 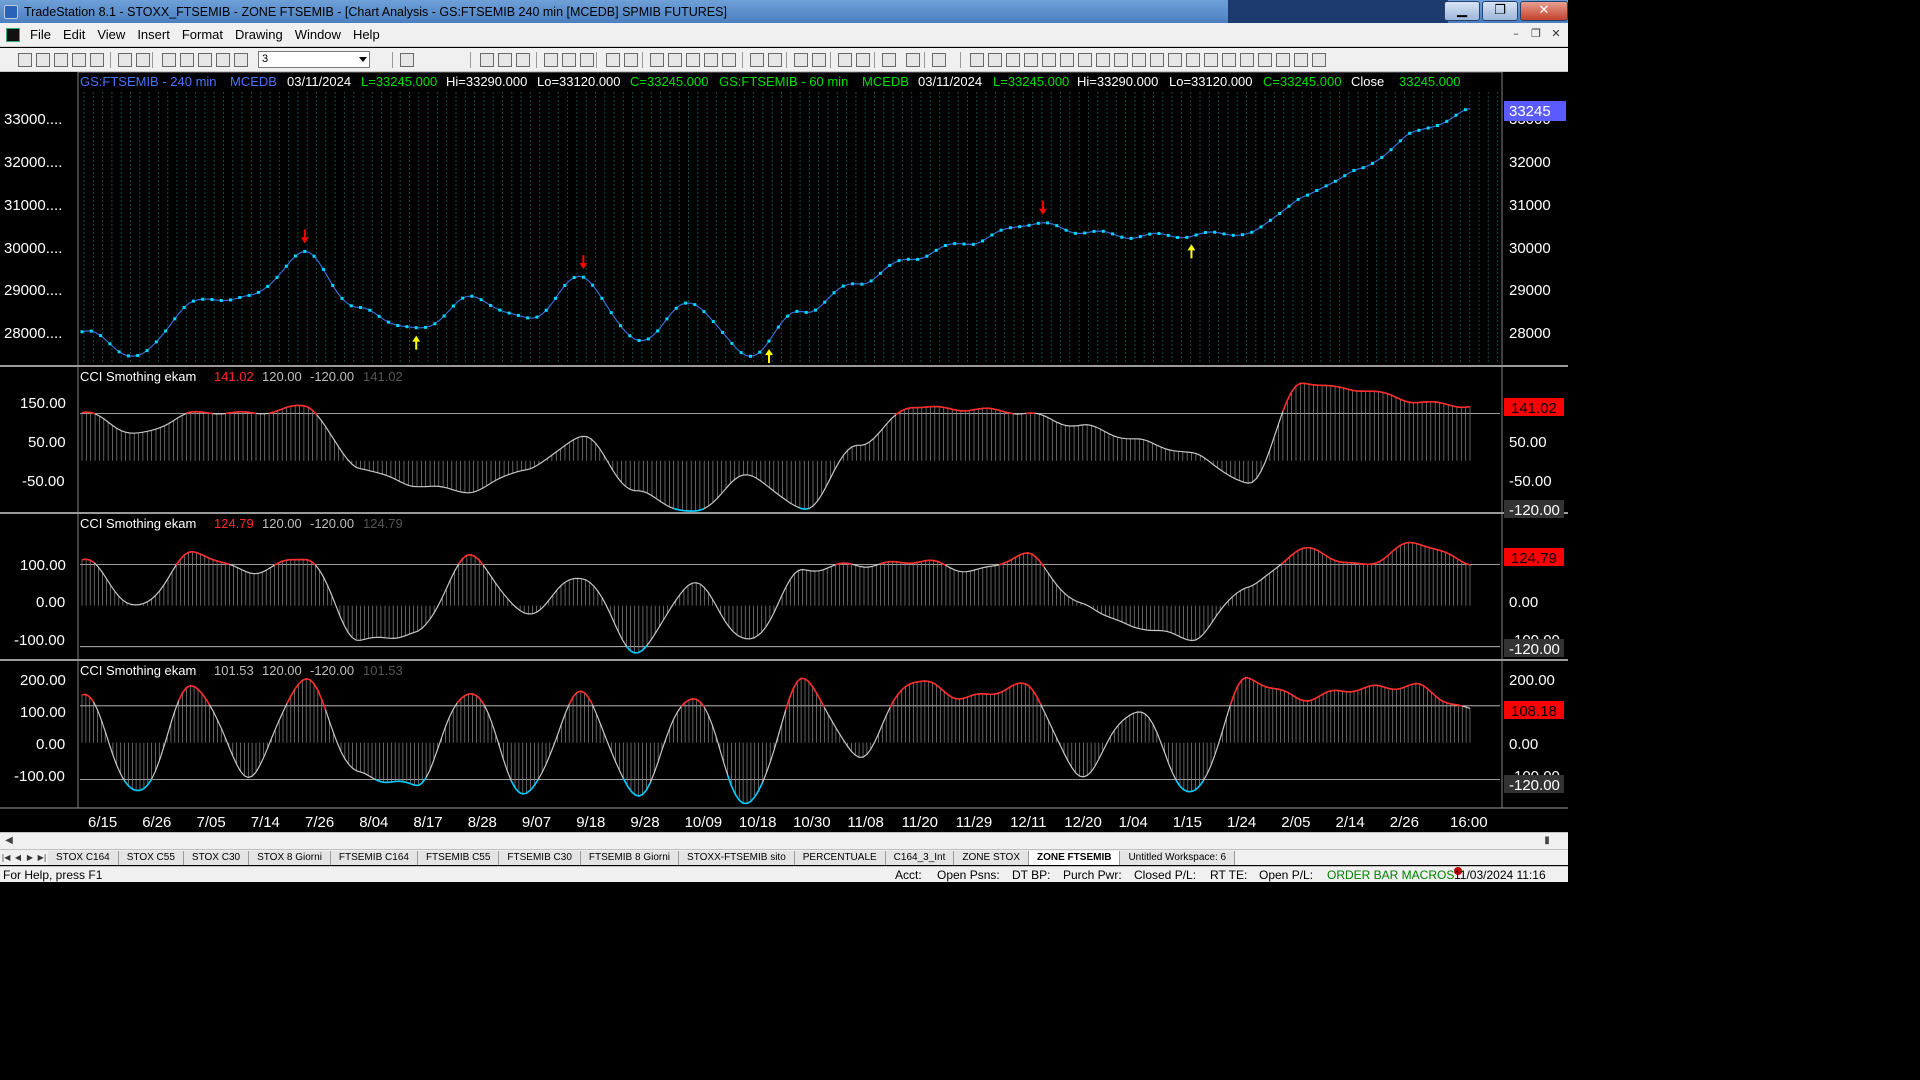 I want to click on workspace-tab: FTSEMIB C164, so click(x=374, y=857).